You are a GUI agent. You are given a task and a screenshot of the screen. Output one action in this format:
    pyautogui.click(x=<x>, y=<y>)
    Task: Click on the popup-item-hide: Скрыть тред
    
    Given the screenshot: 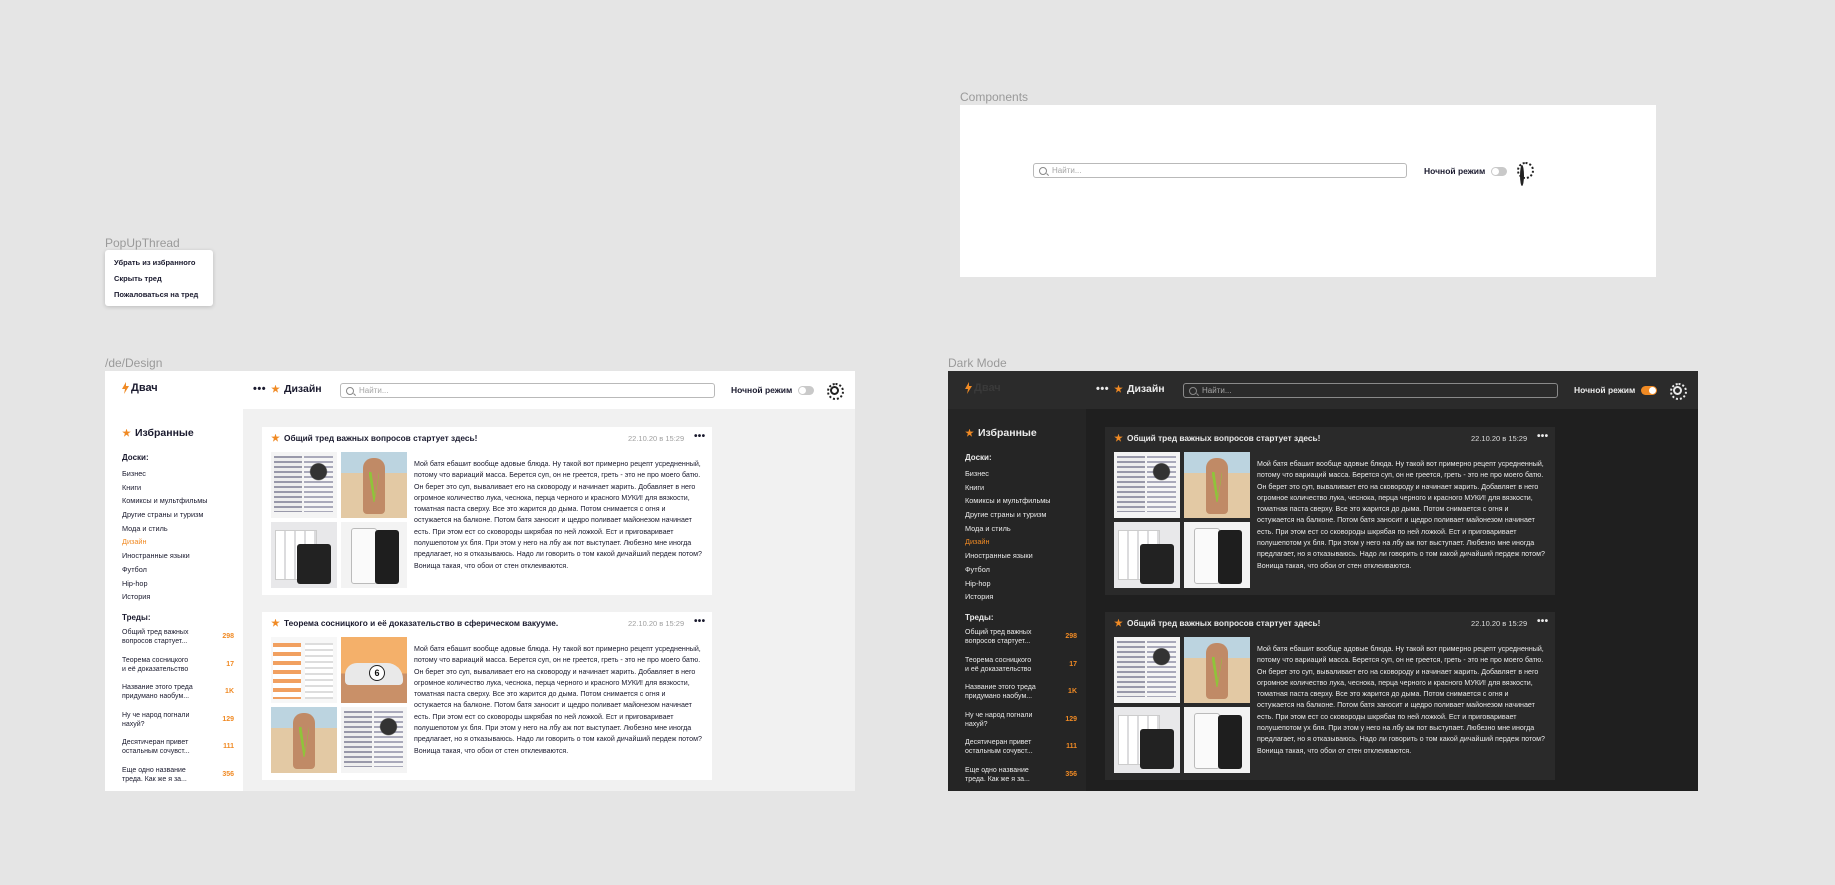 What is the action you would take?
    pyautogui.click(x=159, y=282)
    